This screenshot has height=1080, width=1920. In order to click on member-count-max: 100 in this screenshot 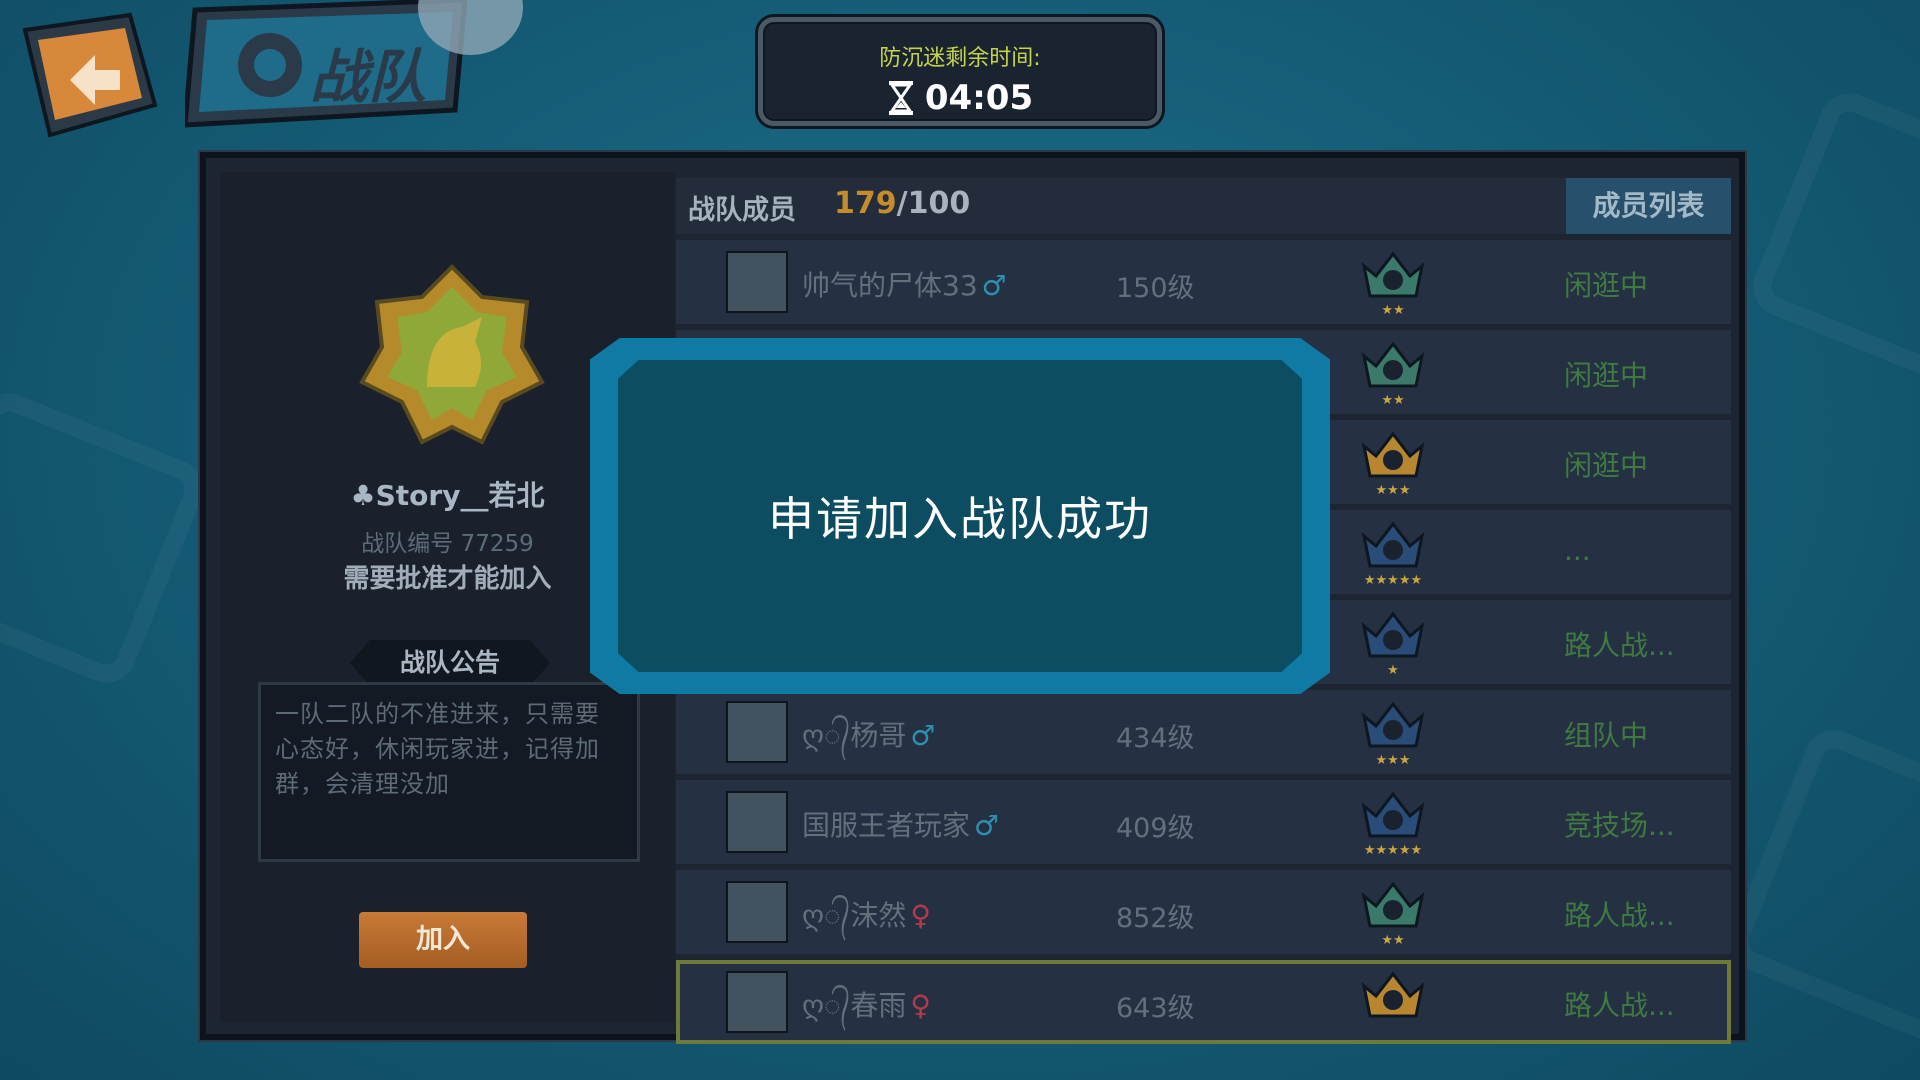, I will do `click(939, 203)`.